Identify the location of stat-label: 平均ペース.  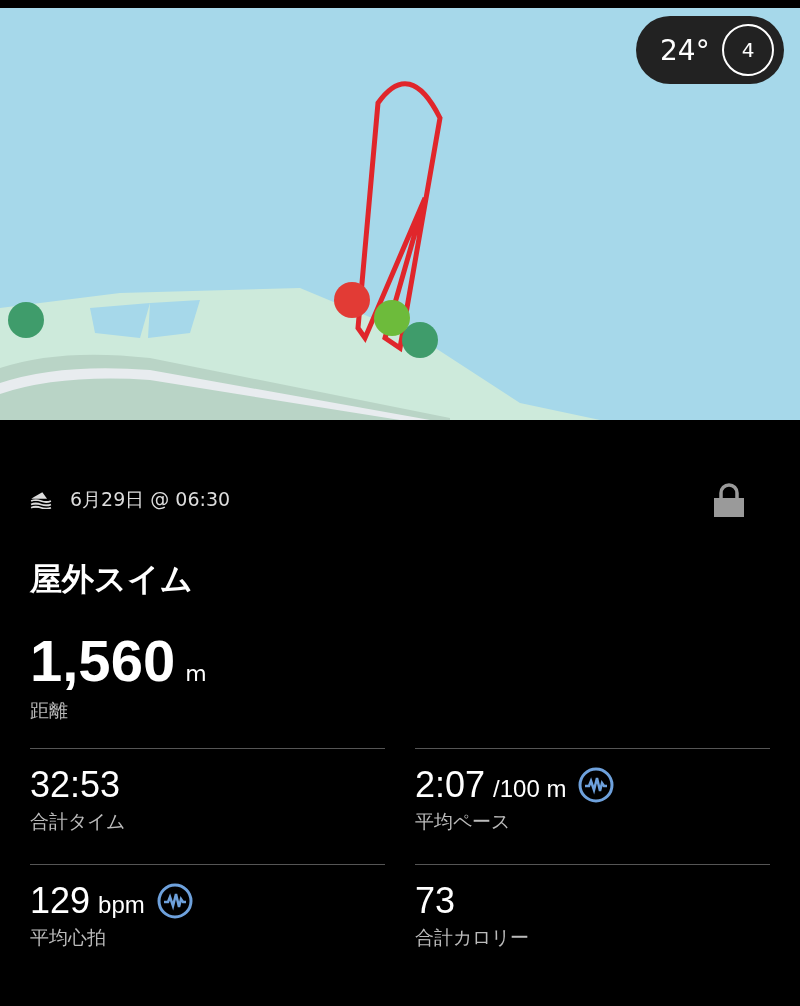
(463, 821).